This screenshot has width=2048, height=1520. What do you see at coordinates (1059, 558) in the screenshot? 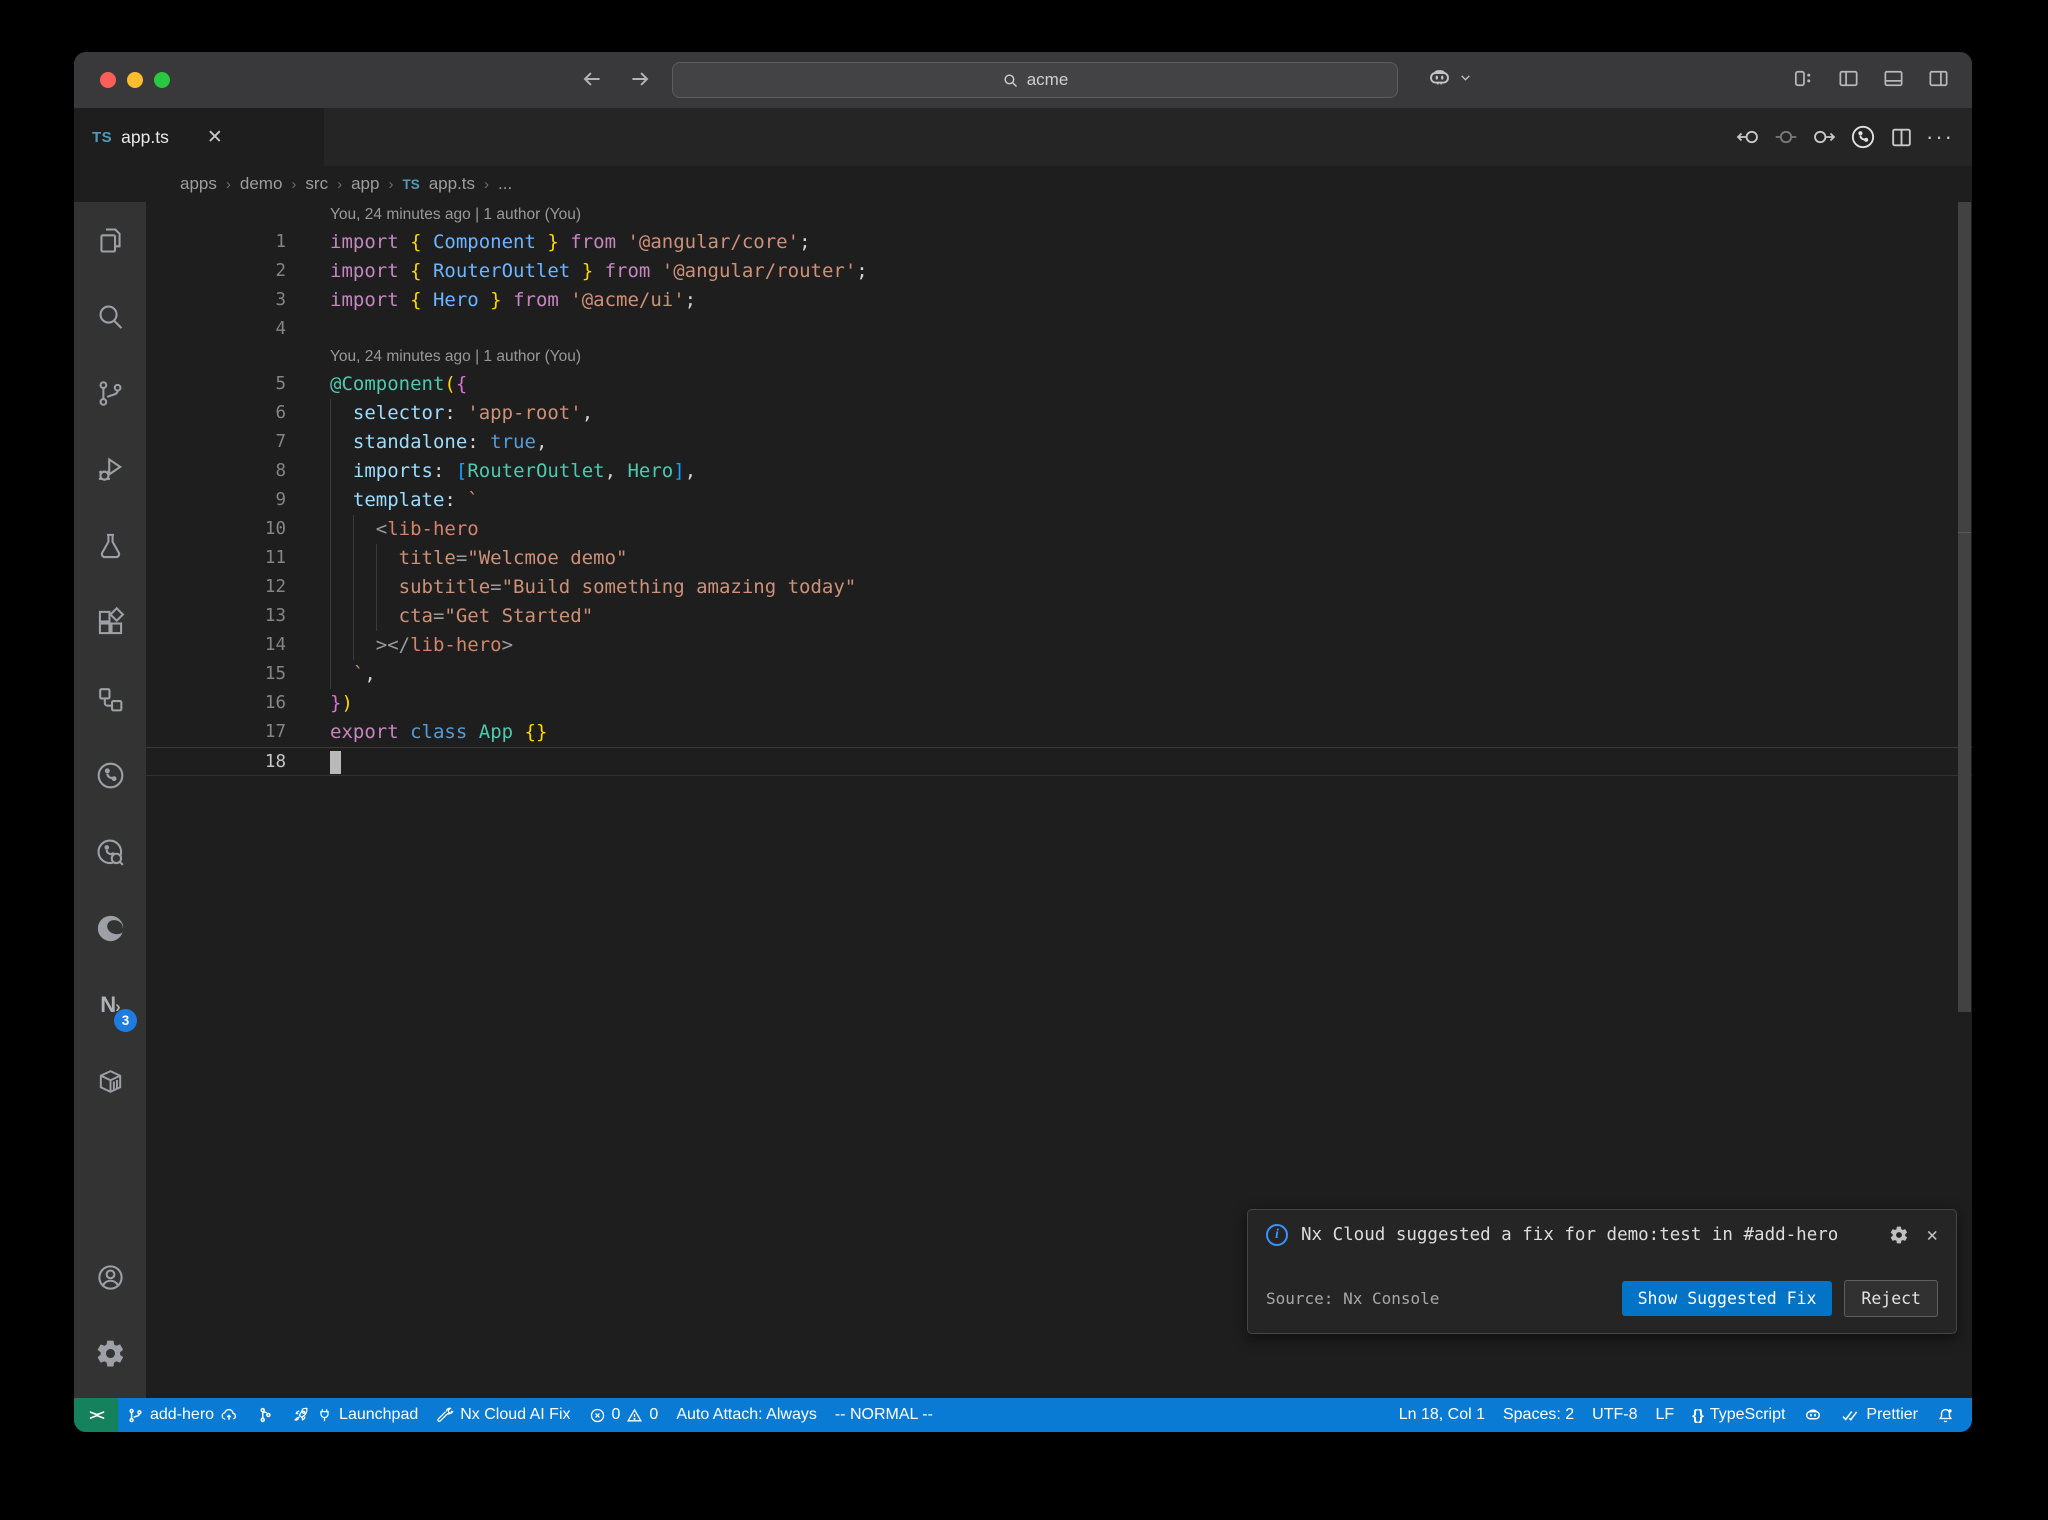
I see `code-line: 11 title="Welcmoe demo"` at bounding box center [1059, 558].